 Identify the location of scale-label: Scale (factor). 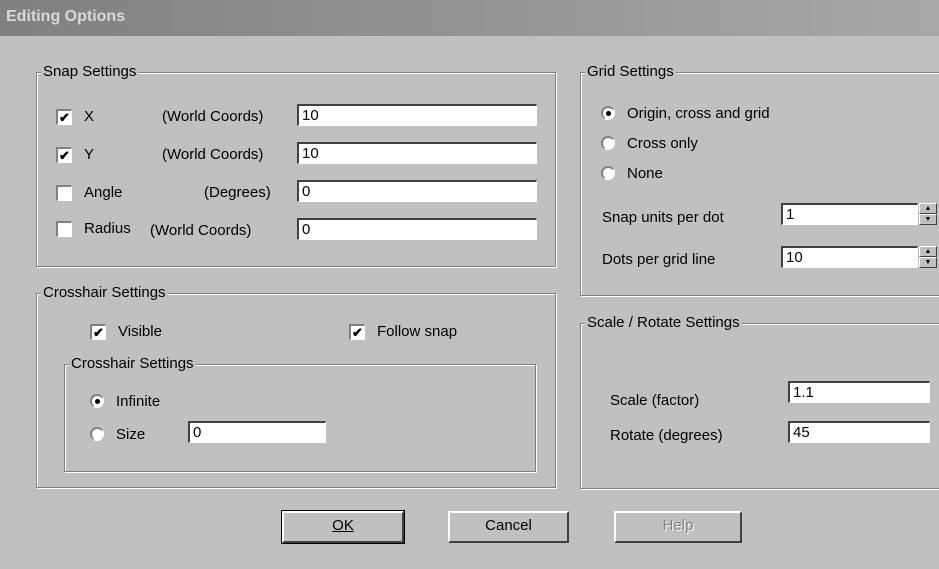
(655, 400).